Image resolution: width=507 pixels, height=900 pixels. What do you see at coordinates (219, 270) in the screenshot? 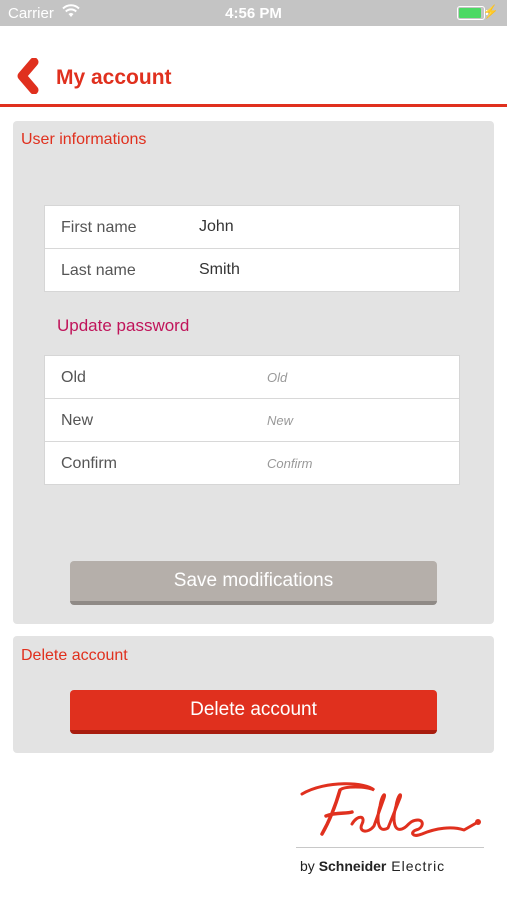
I see `last-name-field: Smith` at bounding box center [219, 270].